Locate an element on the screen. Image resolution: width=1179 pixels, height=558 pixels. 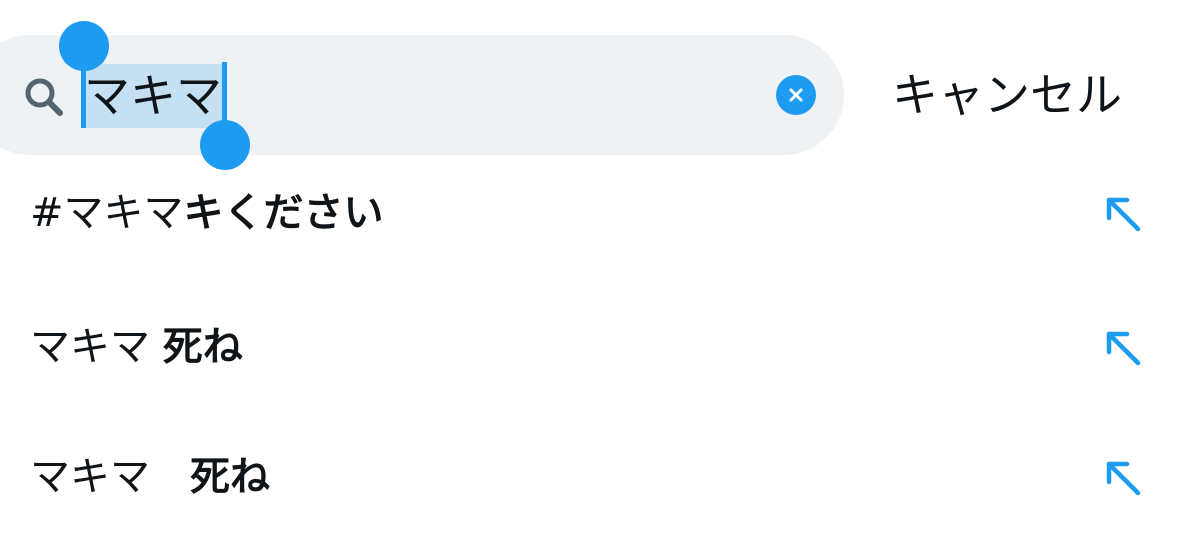
clear-icon is located at coordinates (796, 95).